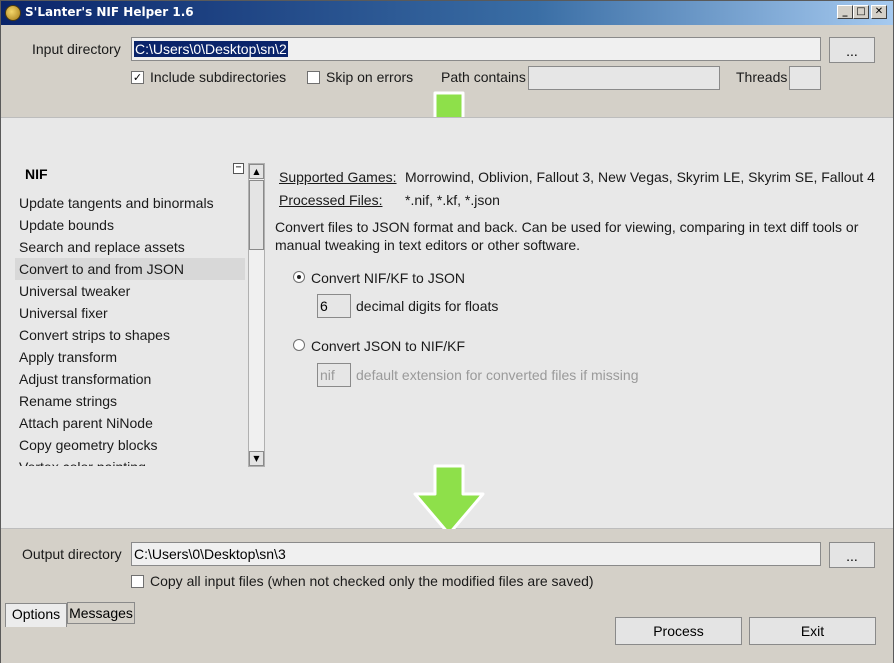 Image resolution: width=894 pixels, height=663 pixels. Describe the element at coordinates (313, 77) in the screenshot. I see `skip-errors-checkbox` at that location.